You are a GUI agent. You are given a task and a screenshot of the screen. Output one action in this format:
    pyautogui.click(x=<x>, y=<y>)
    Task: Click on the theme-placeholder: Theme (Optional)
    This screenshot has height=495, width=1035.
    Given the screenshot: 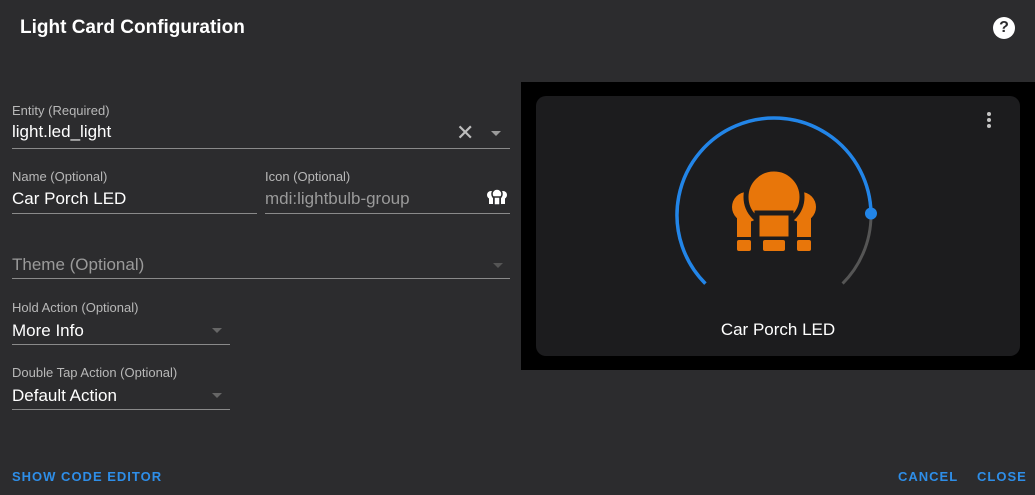 What is the action you would take?
    pyautogui.click(x=78, y=264)
    